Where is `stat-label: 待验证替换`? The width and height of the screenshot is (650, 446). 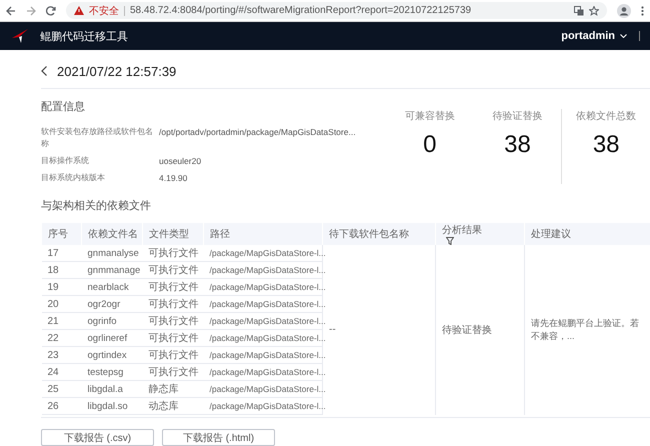 stat-label: 待验证替换 is located at coordinates (517, 116).